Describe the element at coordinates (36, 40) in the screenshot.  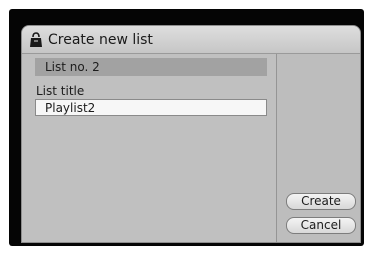
I see `bag-icon` at that location.